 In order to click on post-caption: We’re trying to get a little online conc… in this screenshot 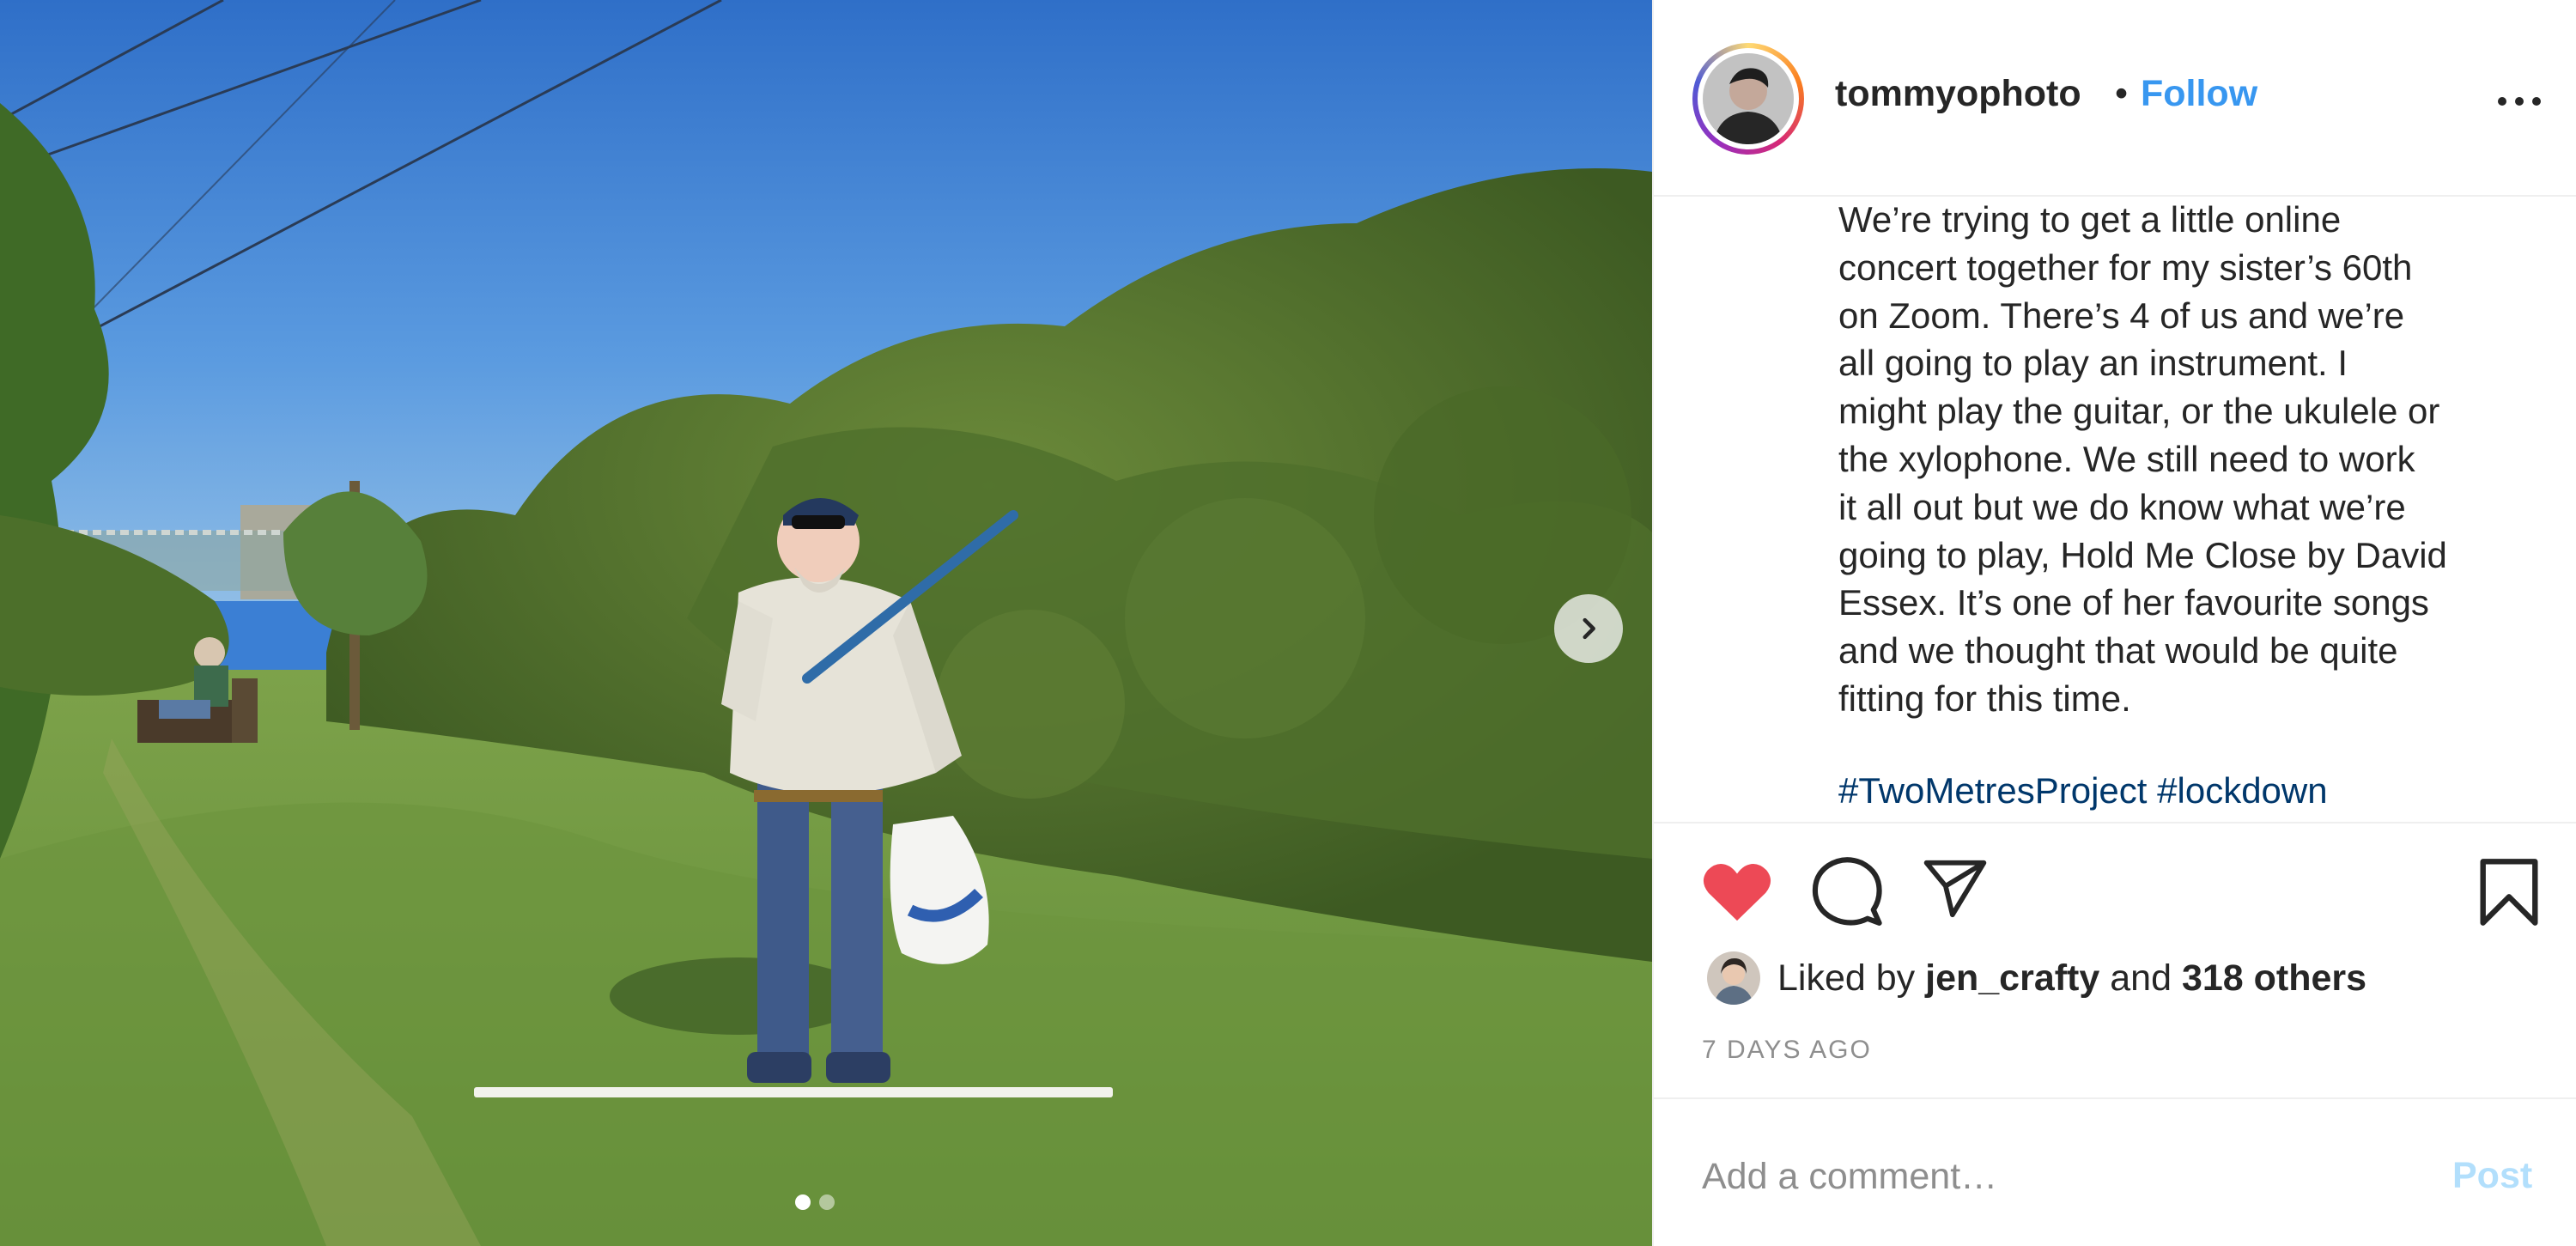, I will do `click(2142, 459)`.